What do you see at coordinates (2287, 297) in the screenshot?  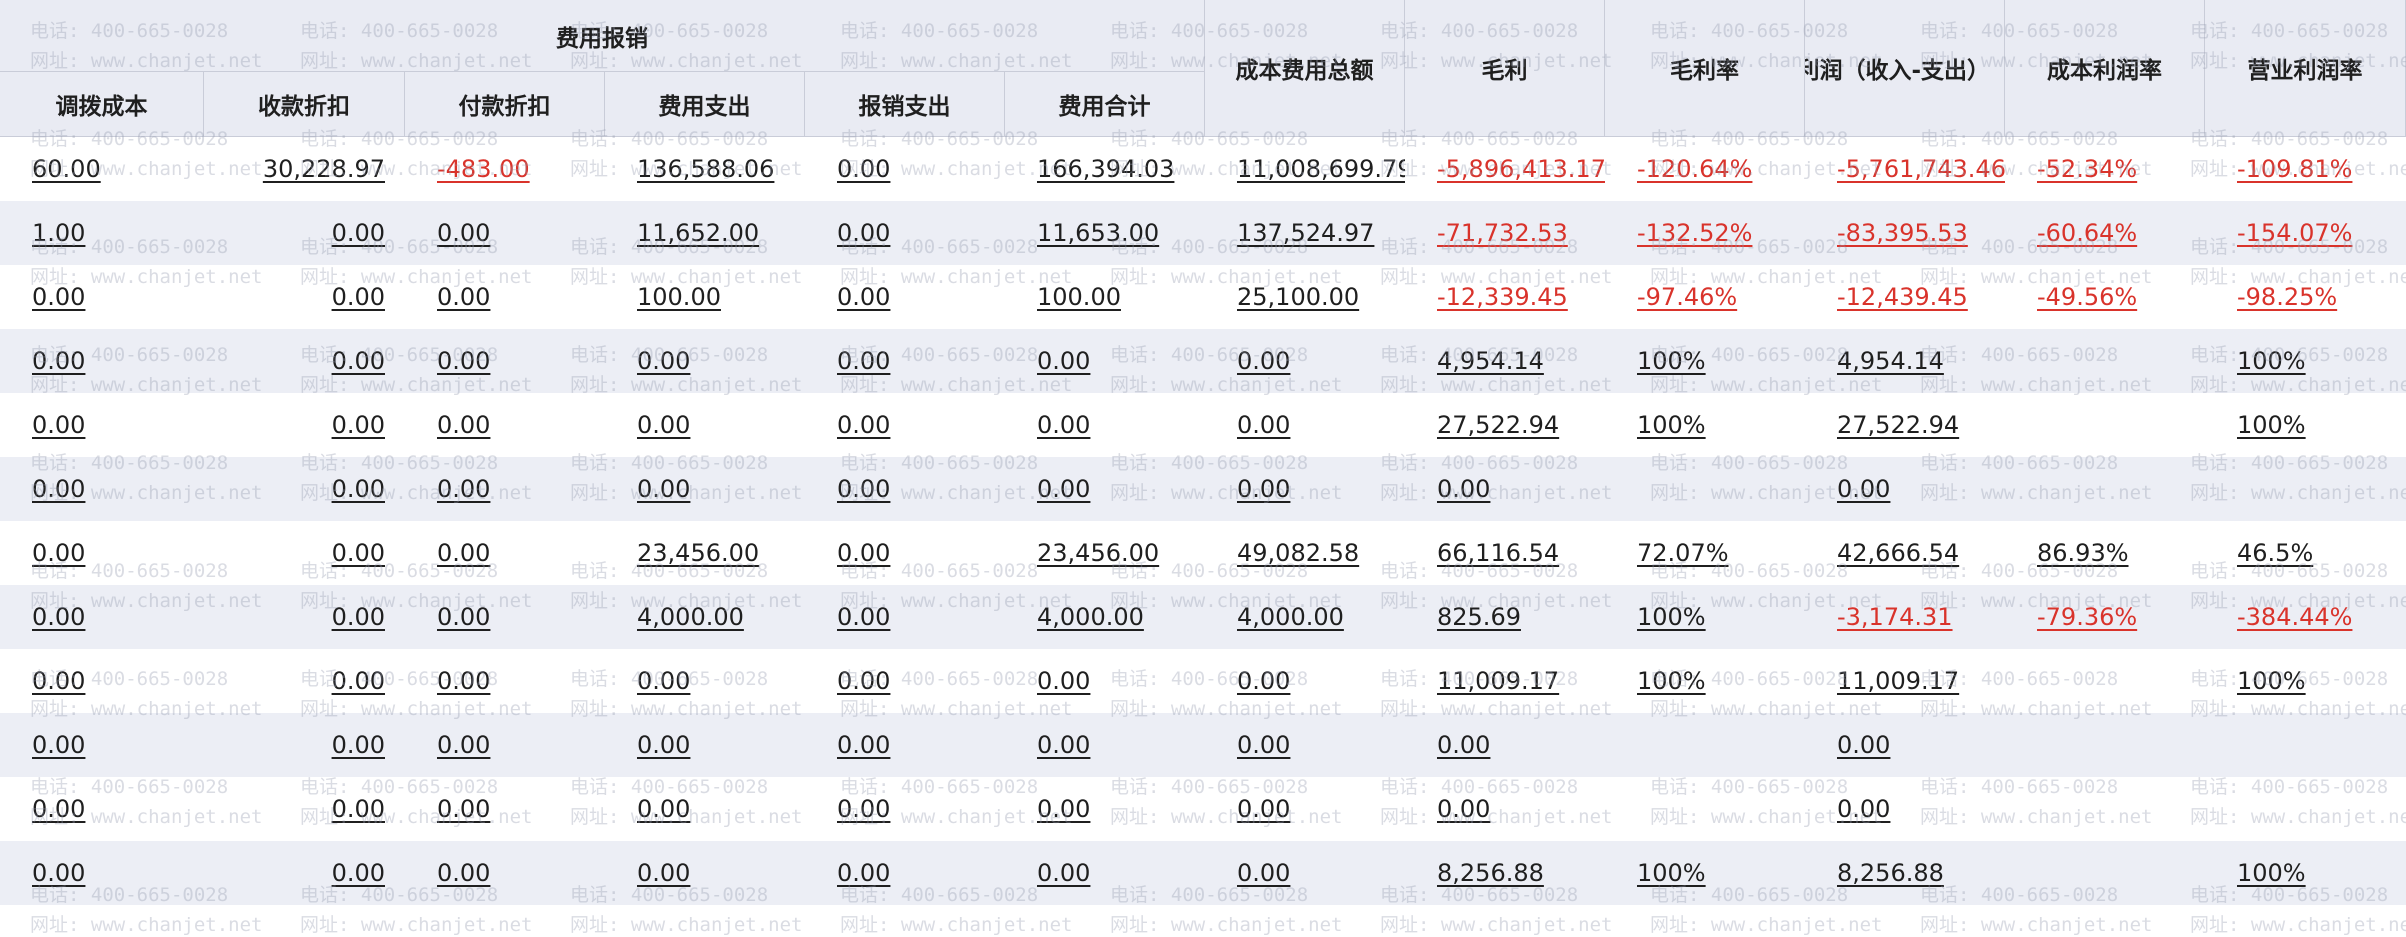 I see `cell-value-link: -98.25%` at bounding box center [2287, 297].